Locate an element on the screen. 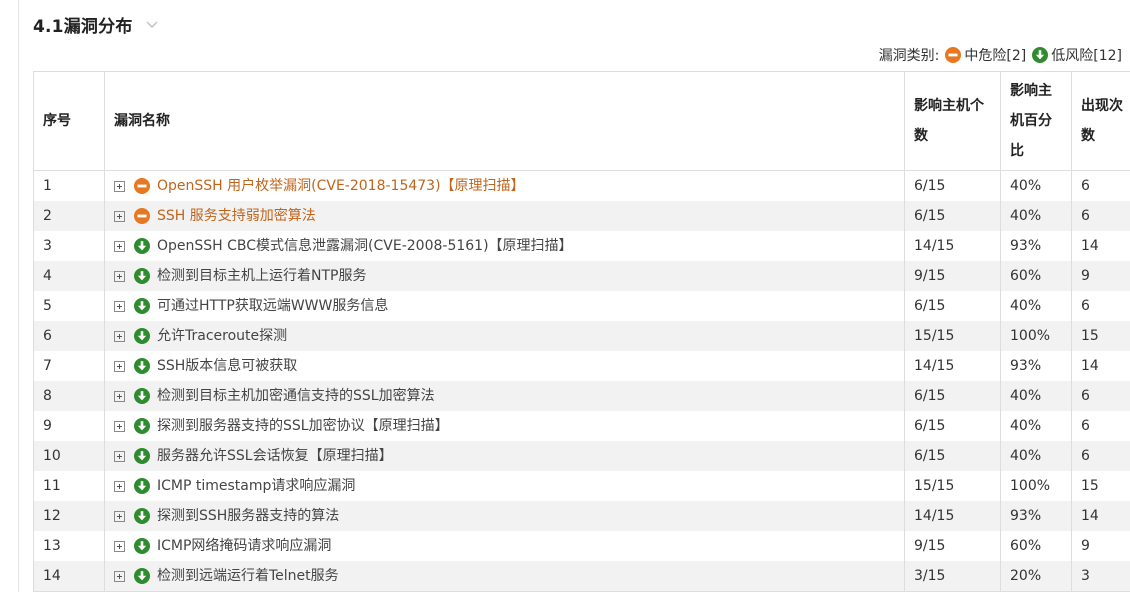 The height and width of the screenshot is (592, 1130). table-row: 6 允许Traceroute探测 15/15 100% 15 is located at coordinates (581, 336).